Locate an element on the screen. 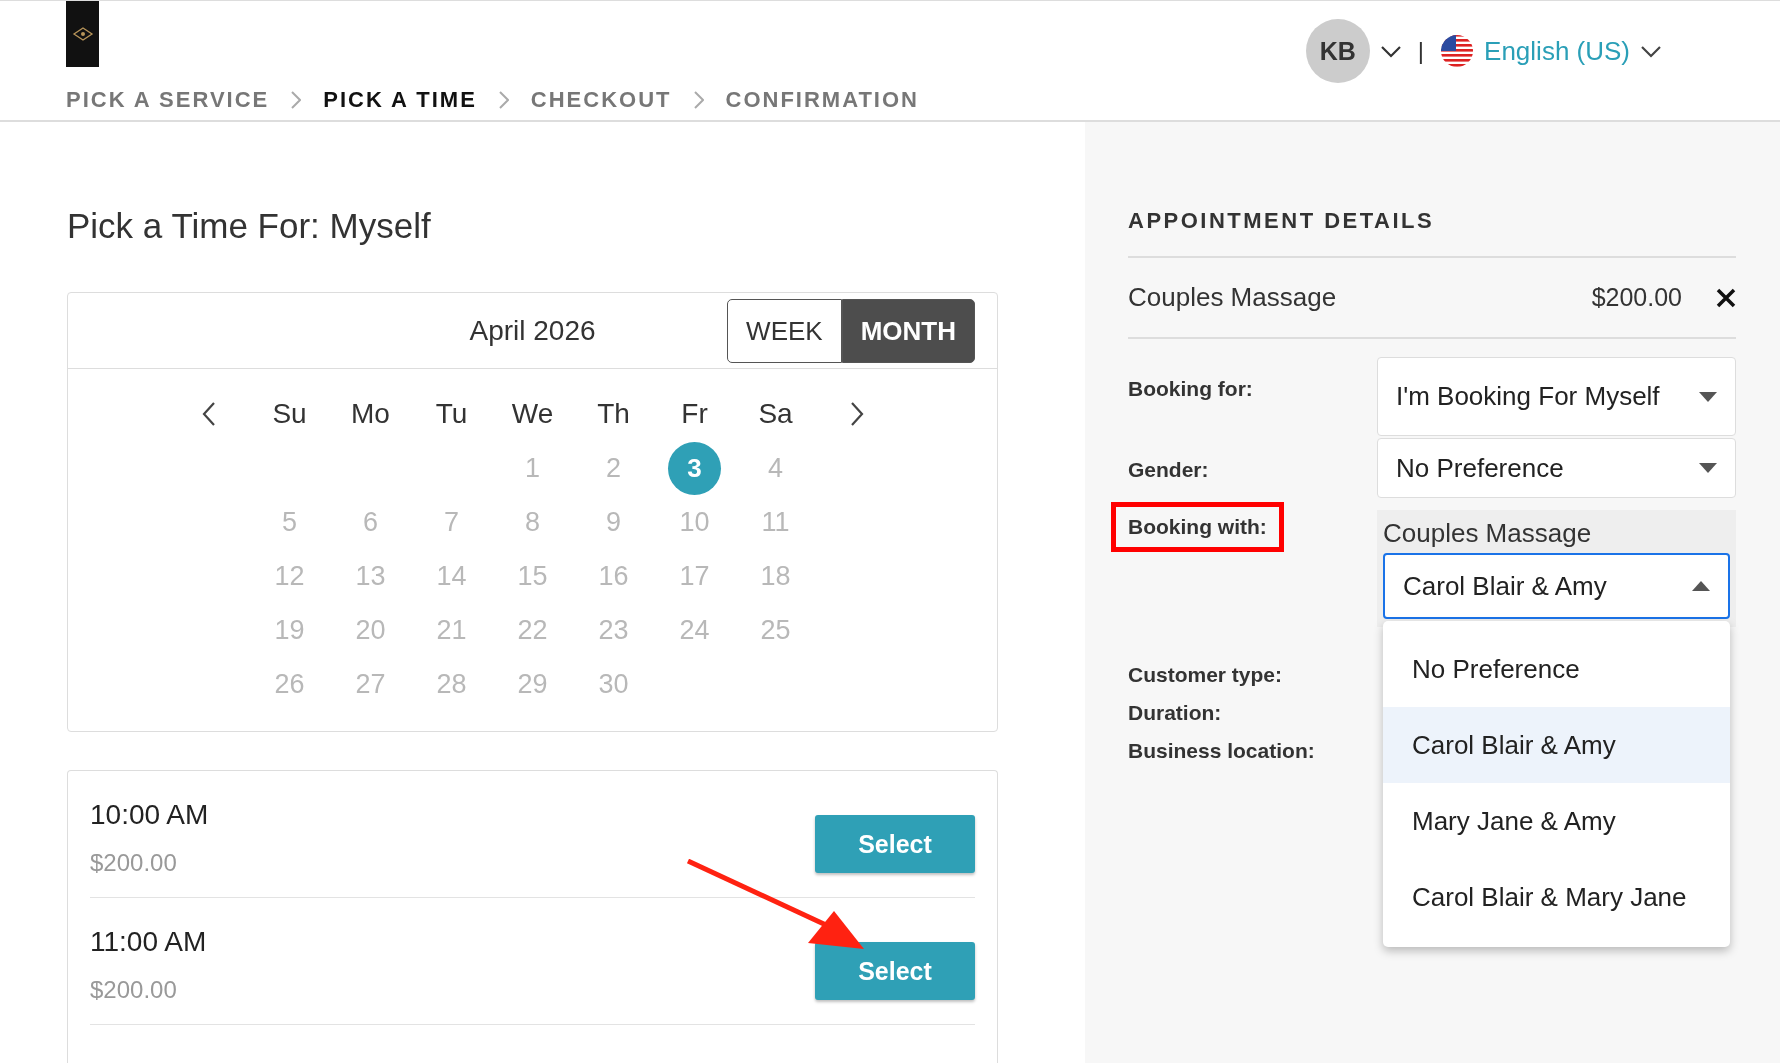  calendar-day: 19 is located at coordinates (289, 630).